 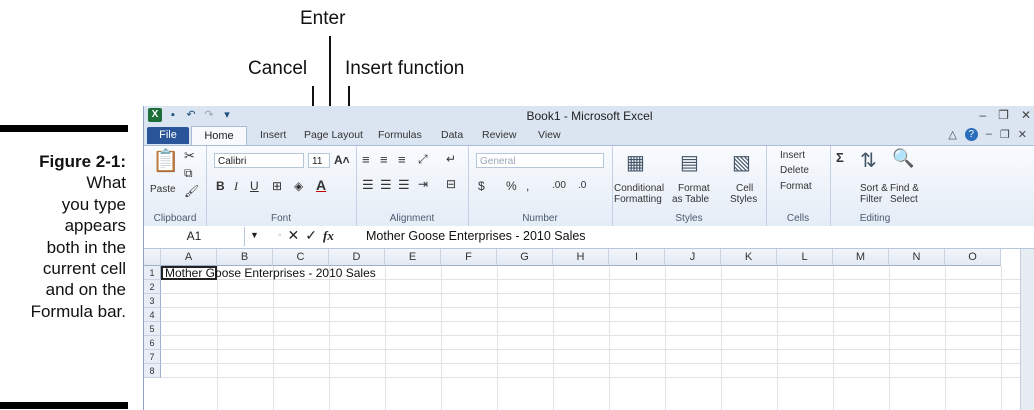 I want to click on tab-view: View, so click(x=549, y=135).